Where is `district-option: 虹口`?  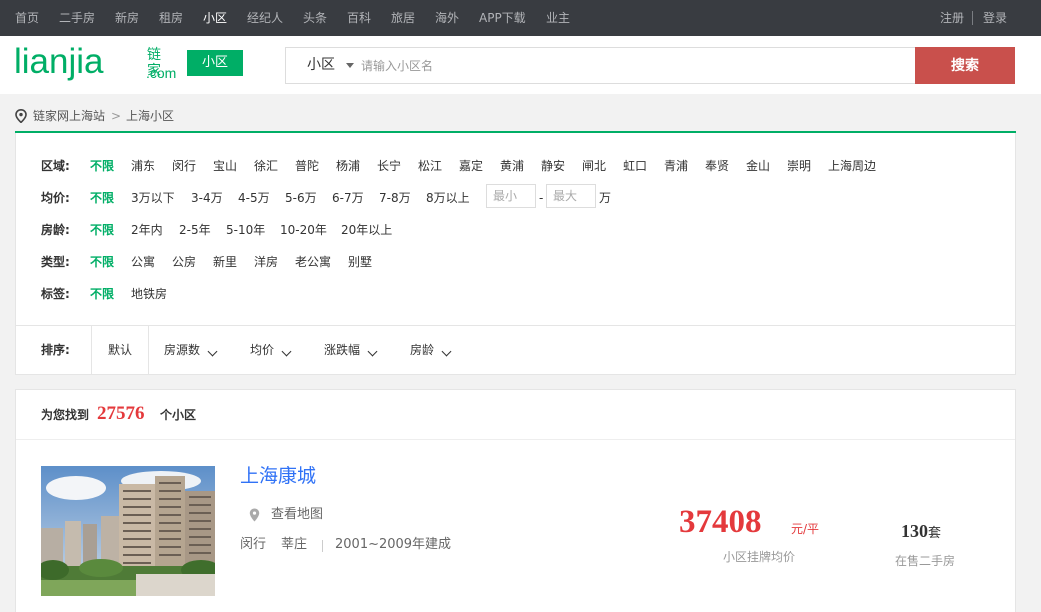 district-option: 虹口 is located at coordinates (635, 166).